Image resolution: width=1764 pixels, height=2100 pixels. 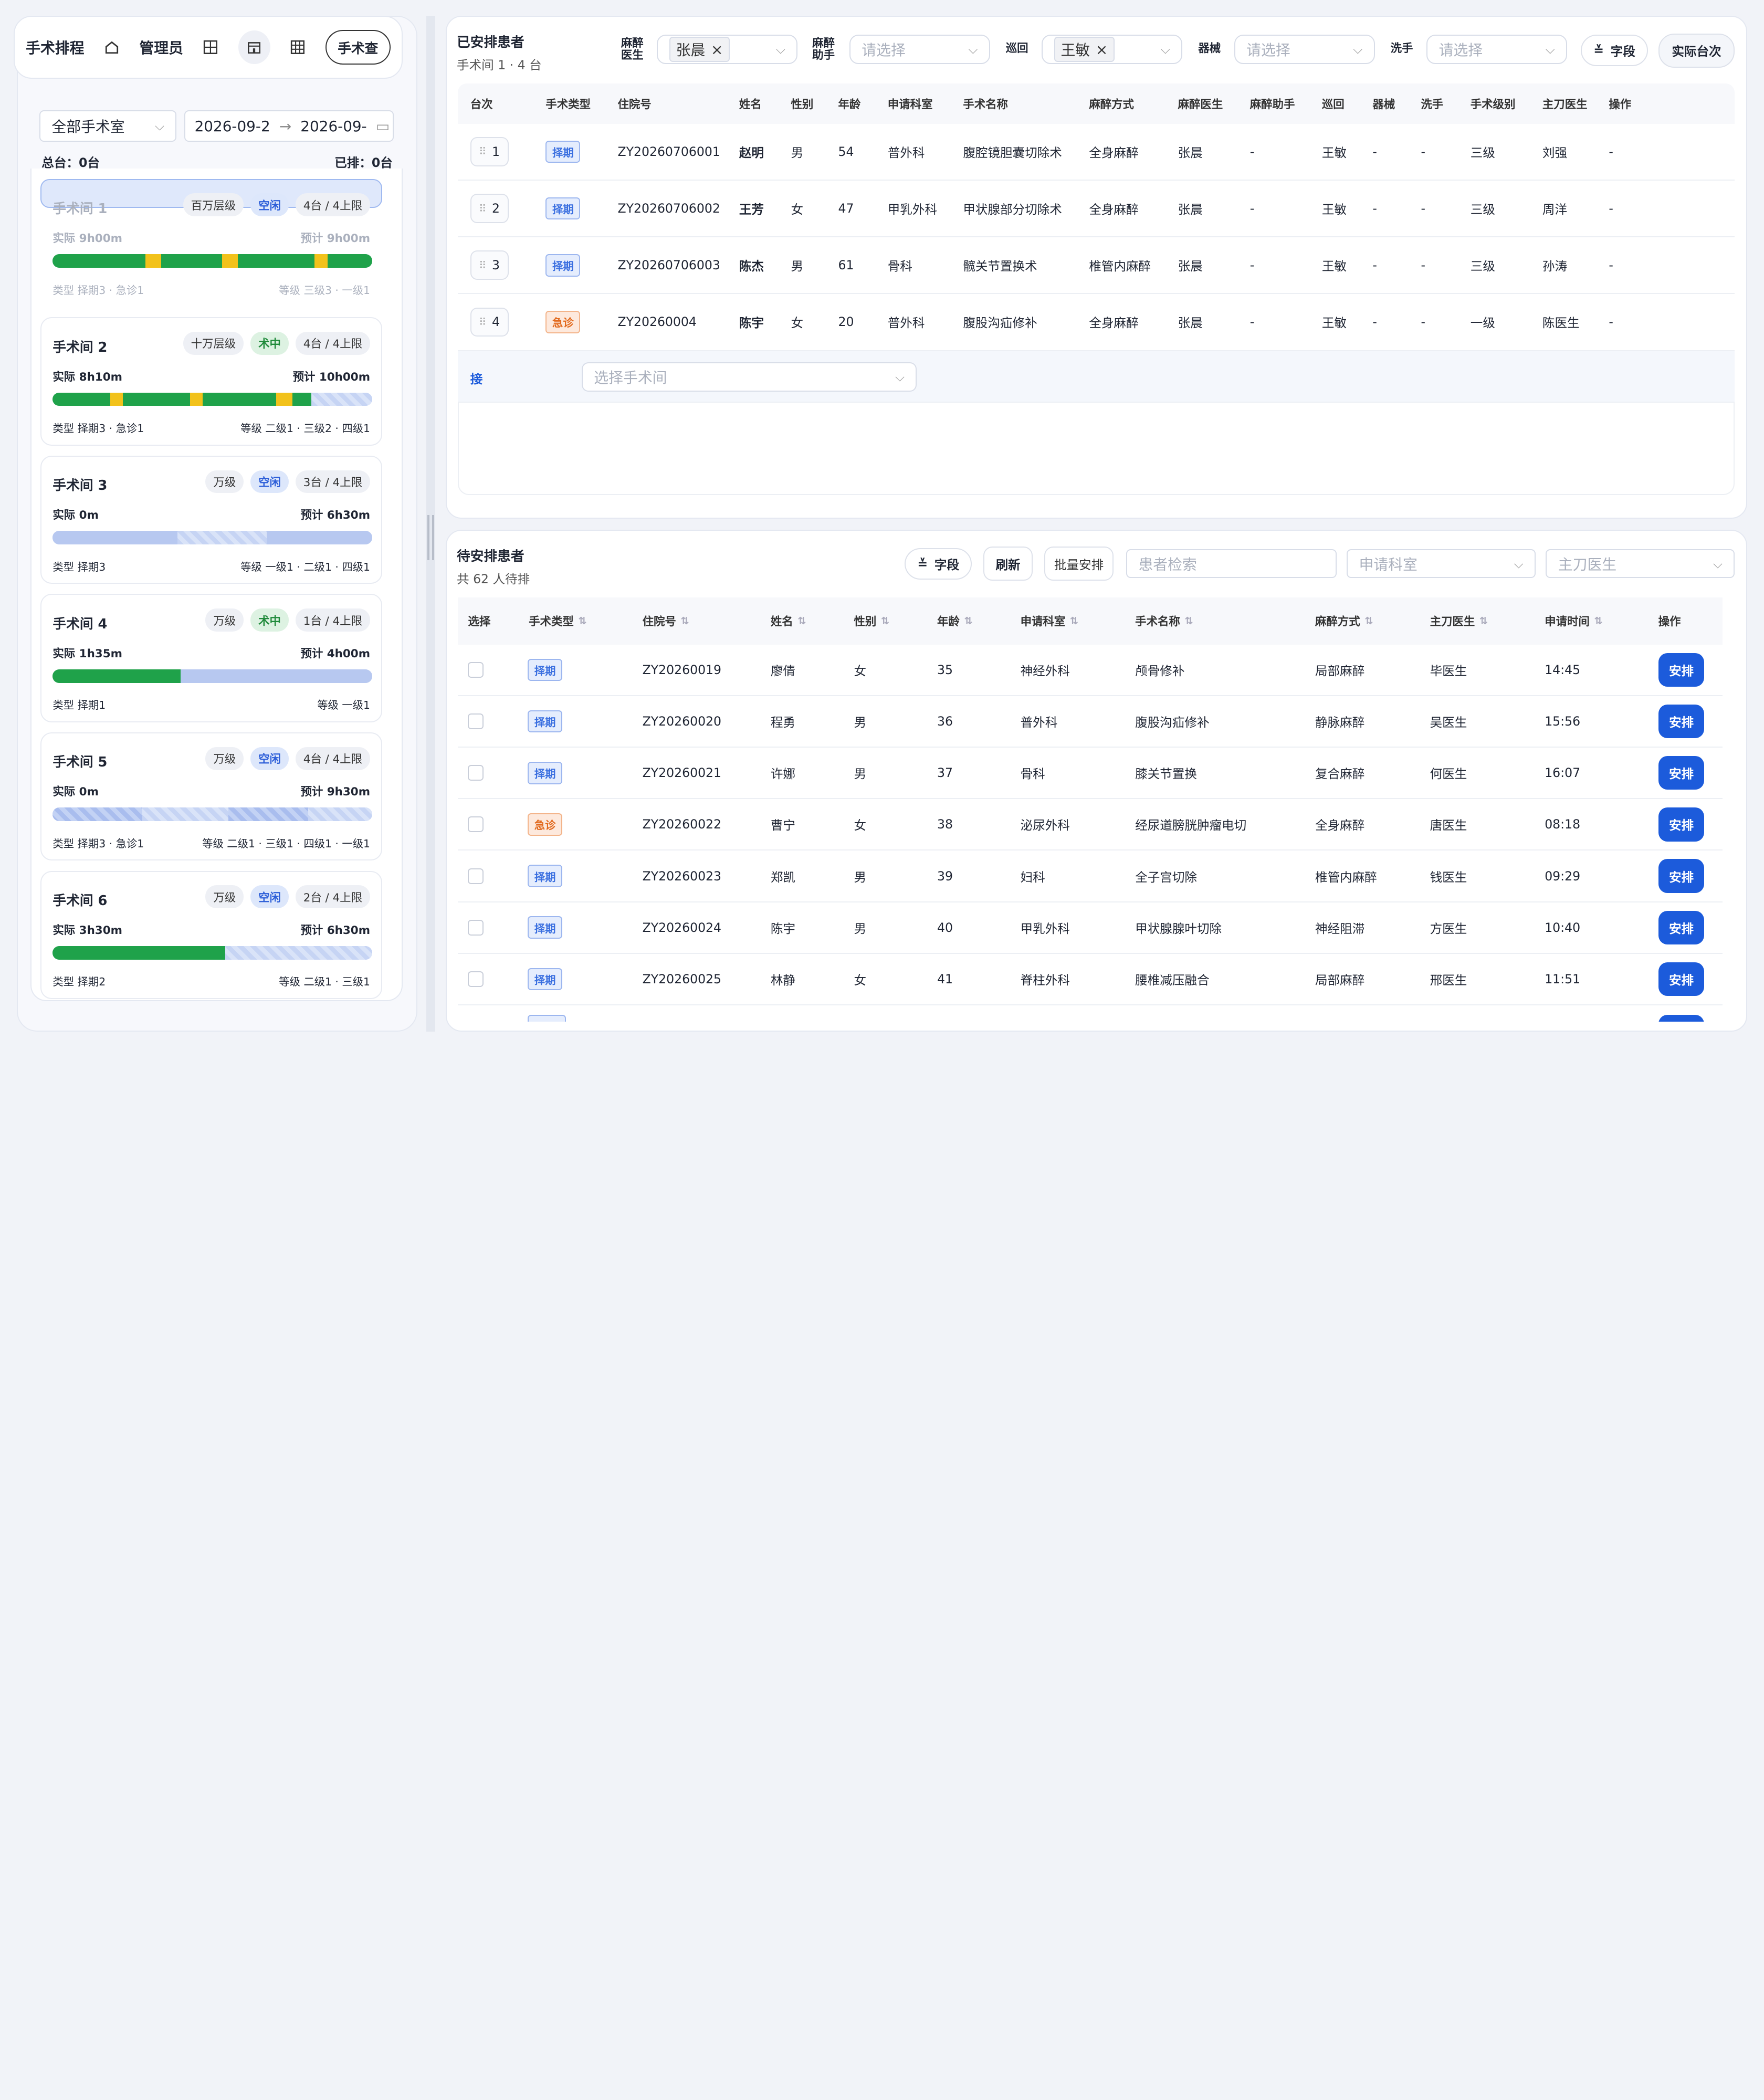 I want to click on actual-sequence-button: 实际台次, so click(x=1696, y=51).